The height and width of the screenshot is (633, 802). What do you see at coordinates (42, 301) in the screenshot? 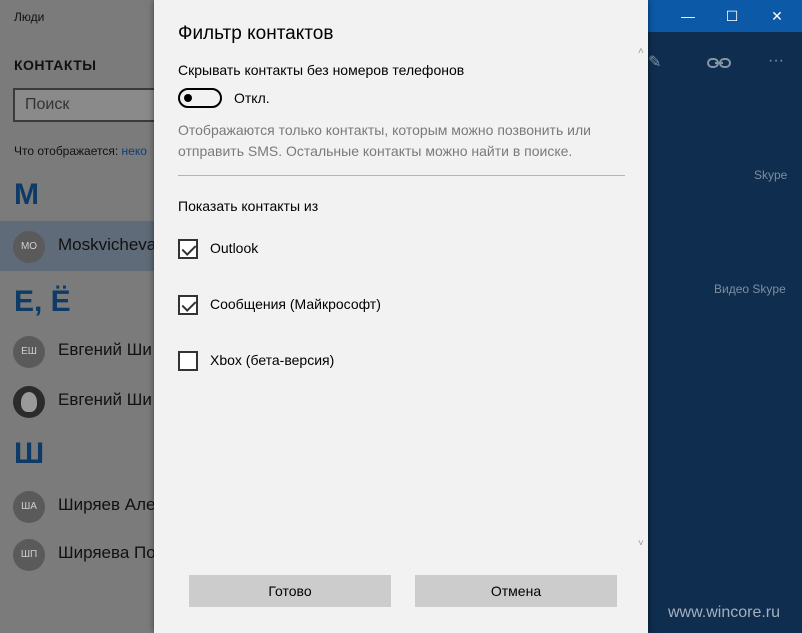
I see `group-letter-e: Е, Ё` at bounding box center [42, 301].